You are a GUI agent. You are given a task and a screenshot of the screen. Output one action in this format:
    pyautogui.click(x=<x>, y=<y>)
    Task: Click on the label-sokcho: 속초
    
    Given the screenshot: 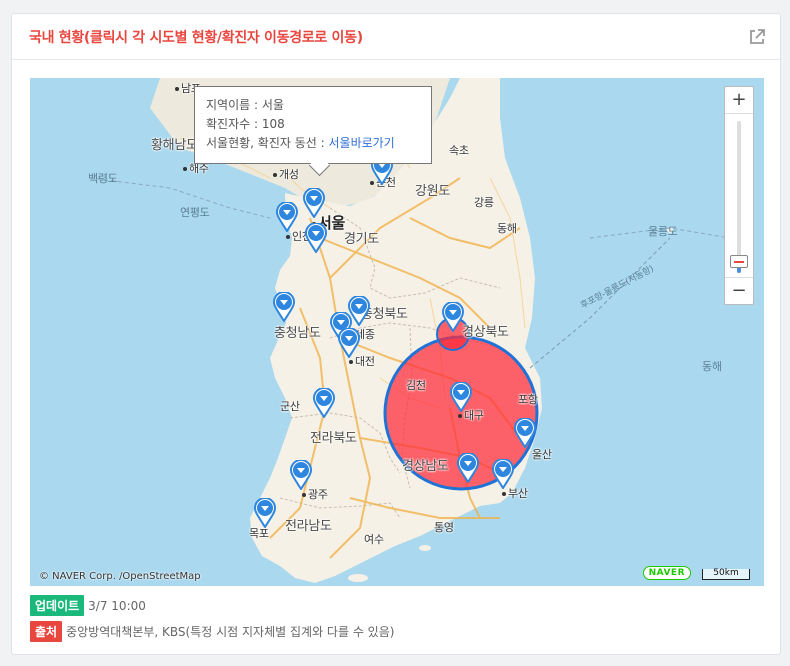 What is the action you would take?
    pyautogui.click(x=459, y=150)
    